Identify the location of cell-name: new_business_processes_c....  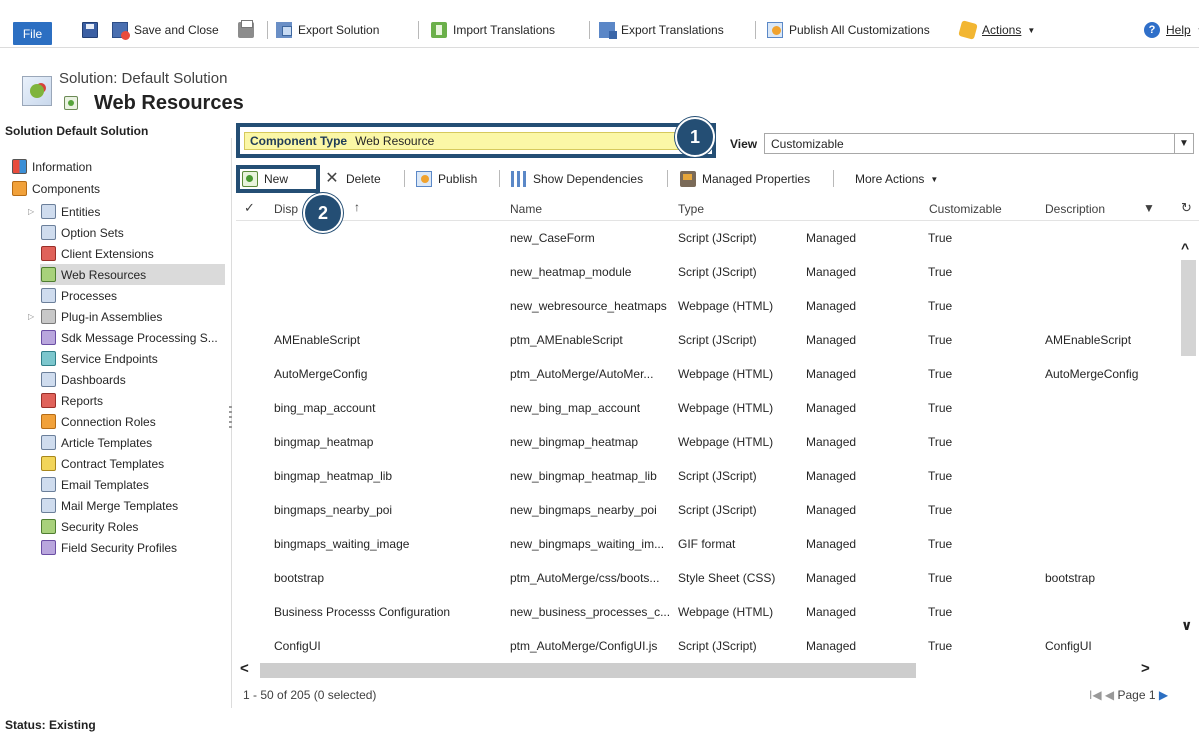
(590, 612).